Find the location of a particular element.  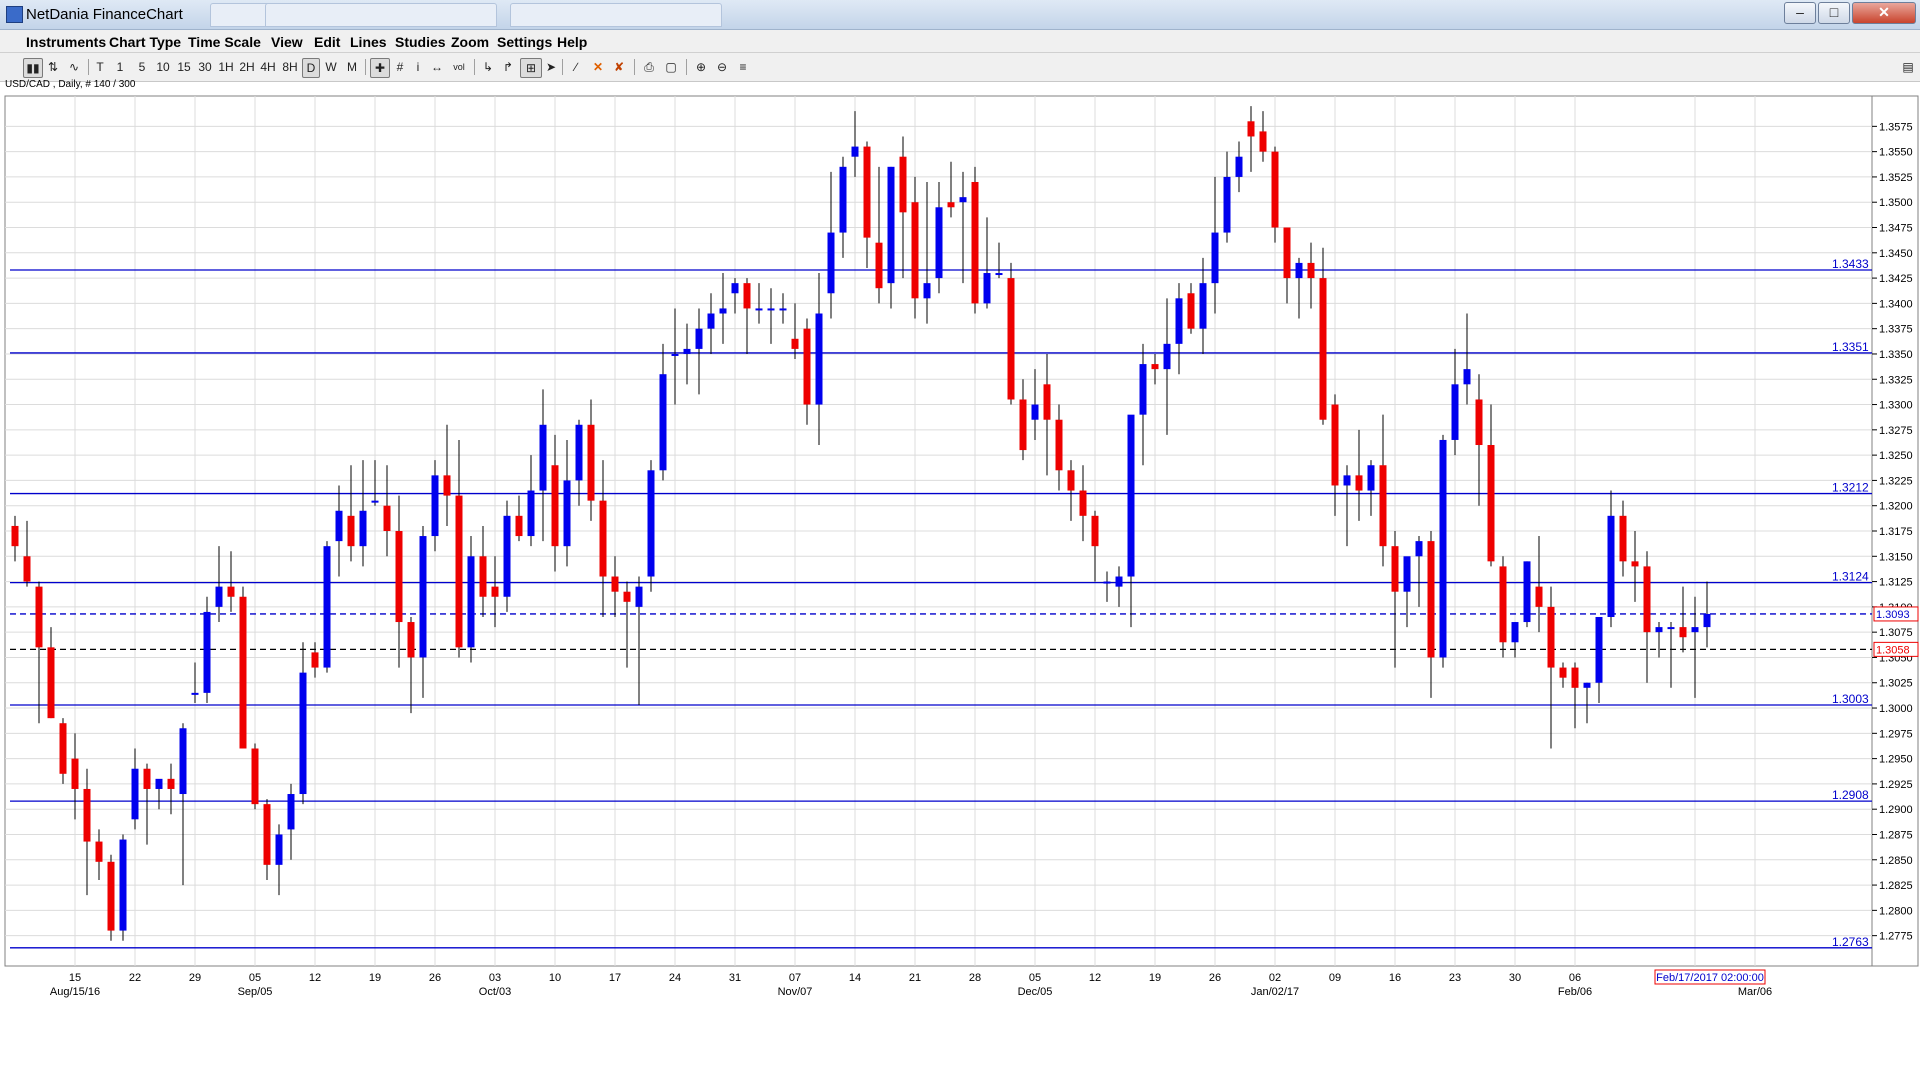

maximize-icon: □ is located at coordinates (1834, 13).